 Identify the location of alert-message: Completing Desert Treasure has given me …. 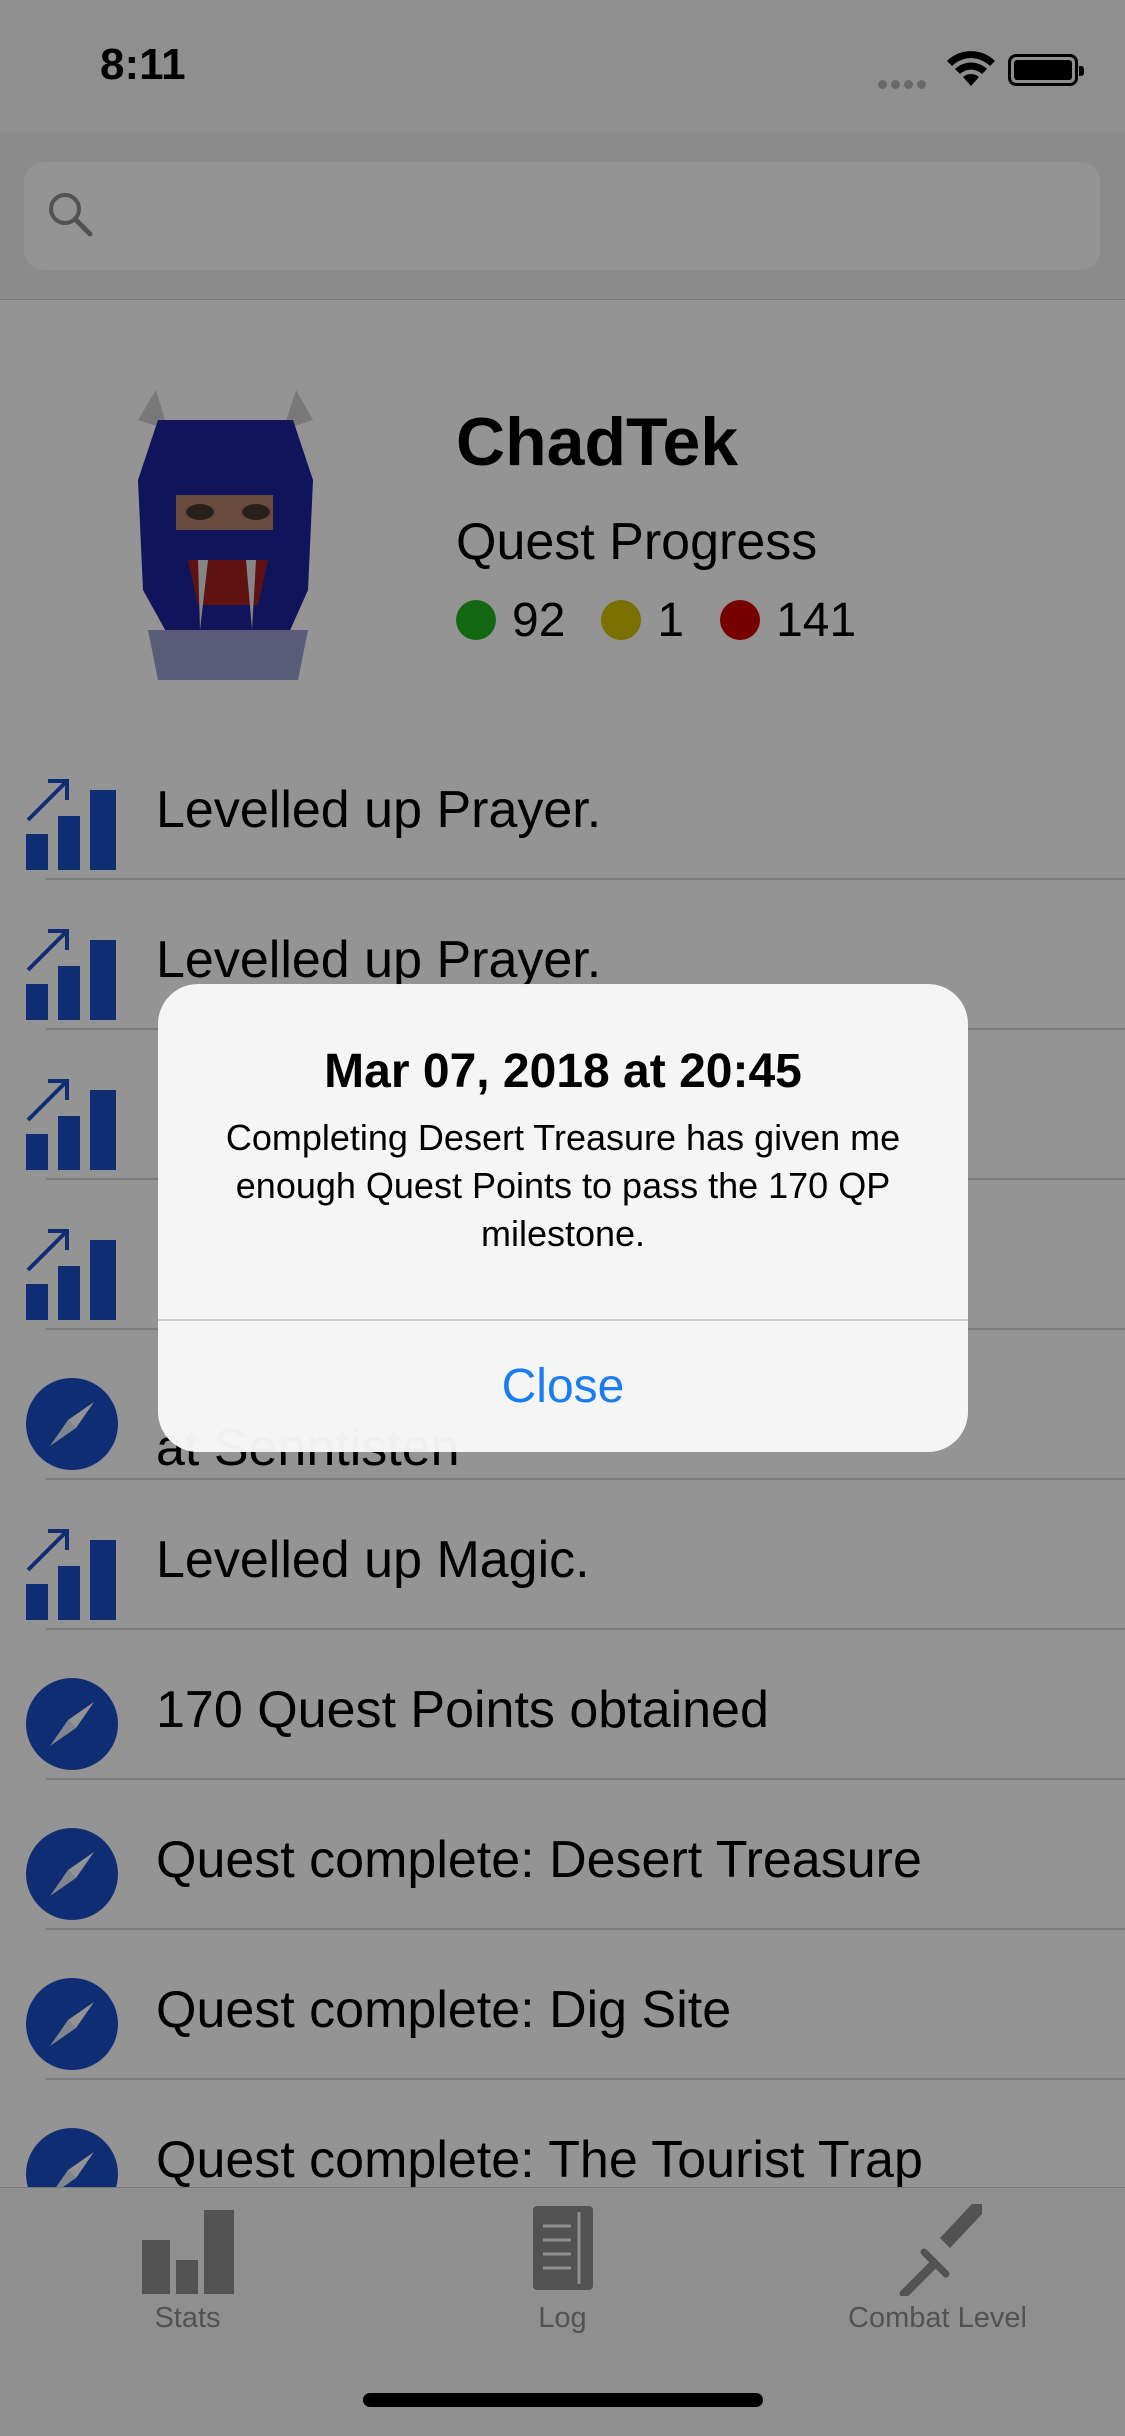
(563, 1185).